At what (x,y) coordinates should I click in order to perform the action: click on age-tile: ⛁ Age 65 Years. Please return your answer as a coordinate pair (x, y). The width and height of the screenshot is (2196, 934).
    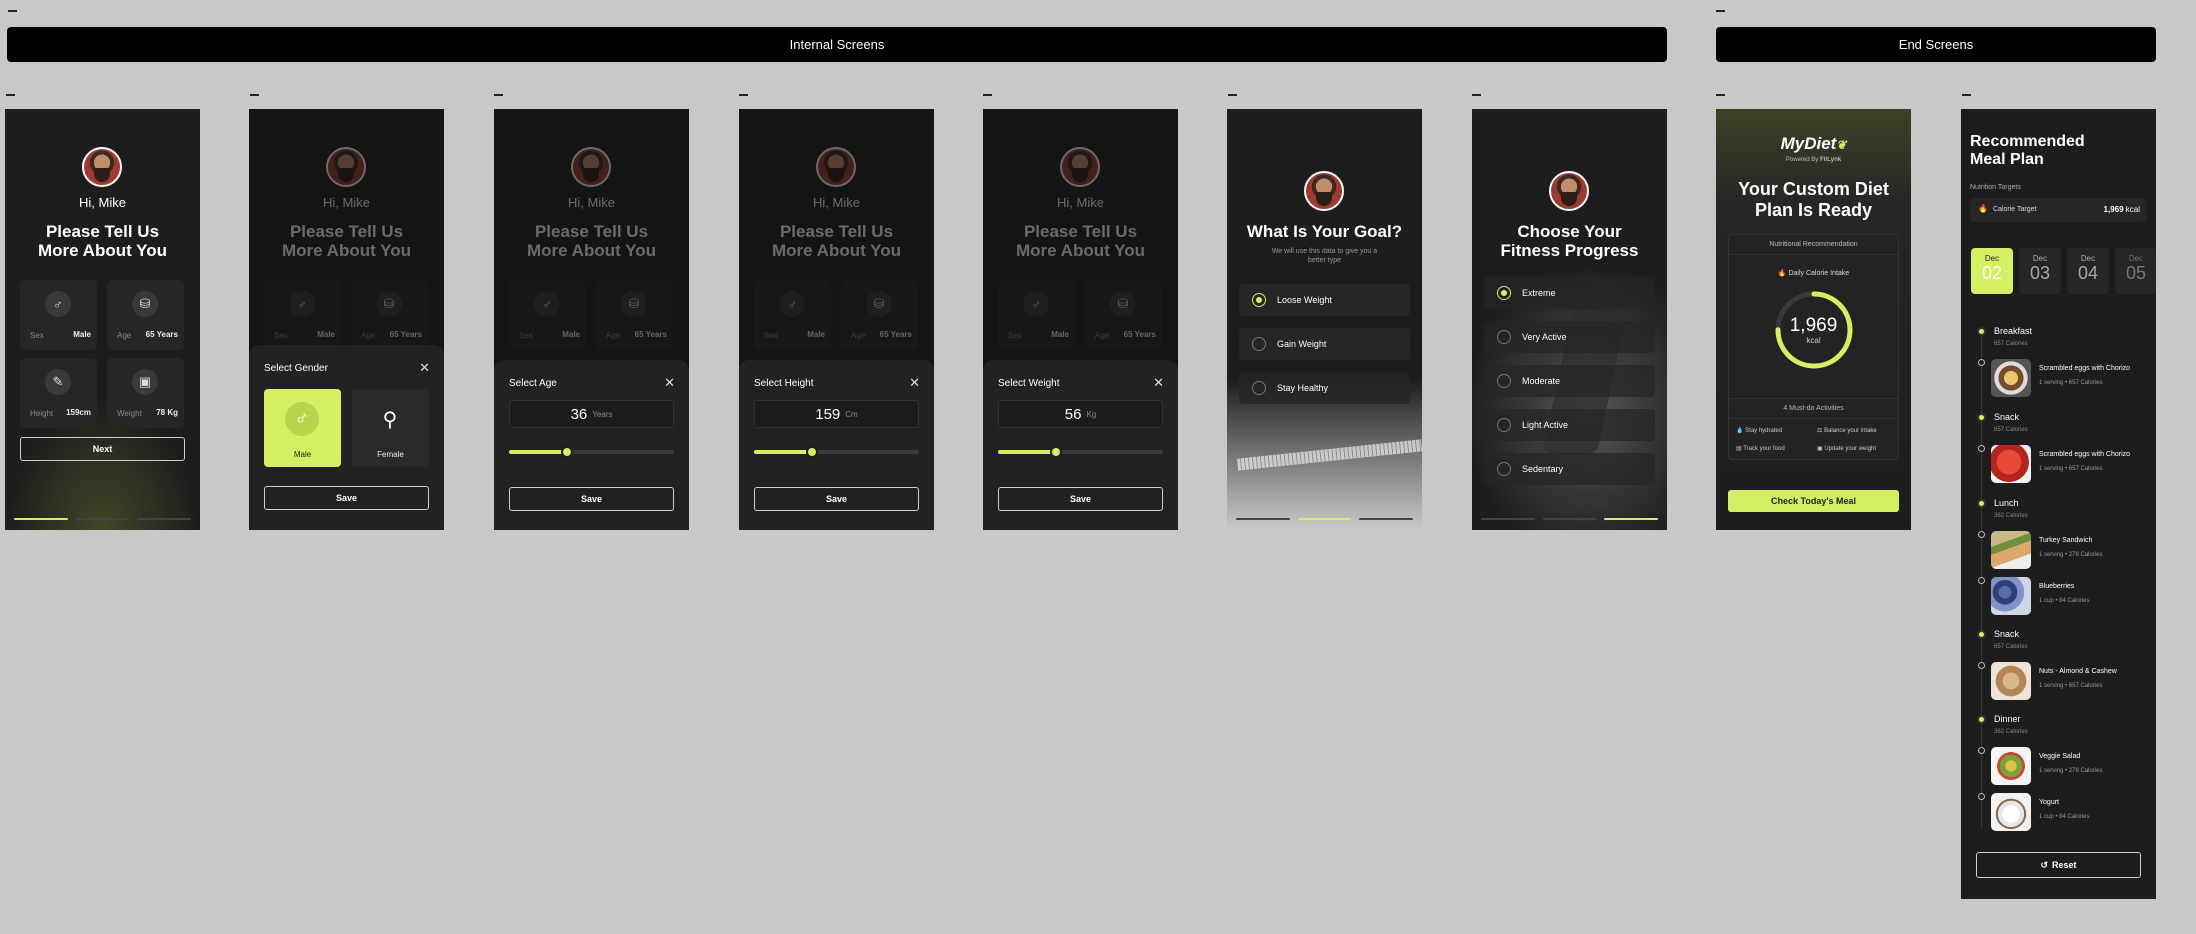
    Looking at the image, I should click on (145, 315).